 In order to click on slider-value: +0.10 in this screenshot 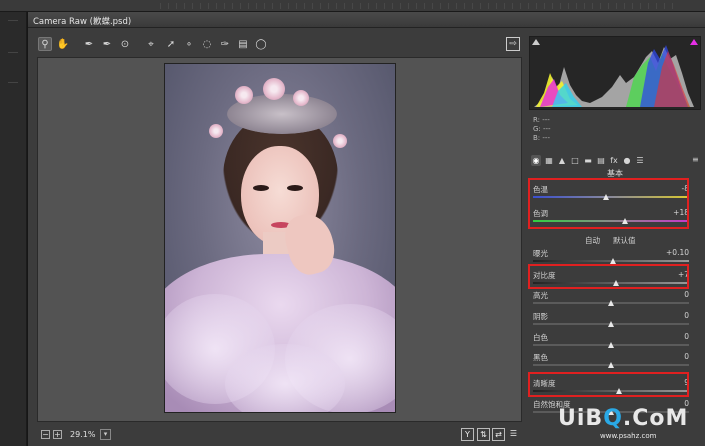, I will do `click(677, 252)`.